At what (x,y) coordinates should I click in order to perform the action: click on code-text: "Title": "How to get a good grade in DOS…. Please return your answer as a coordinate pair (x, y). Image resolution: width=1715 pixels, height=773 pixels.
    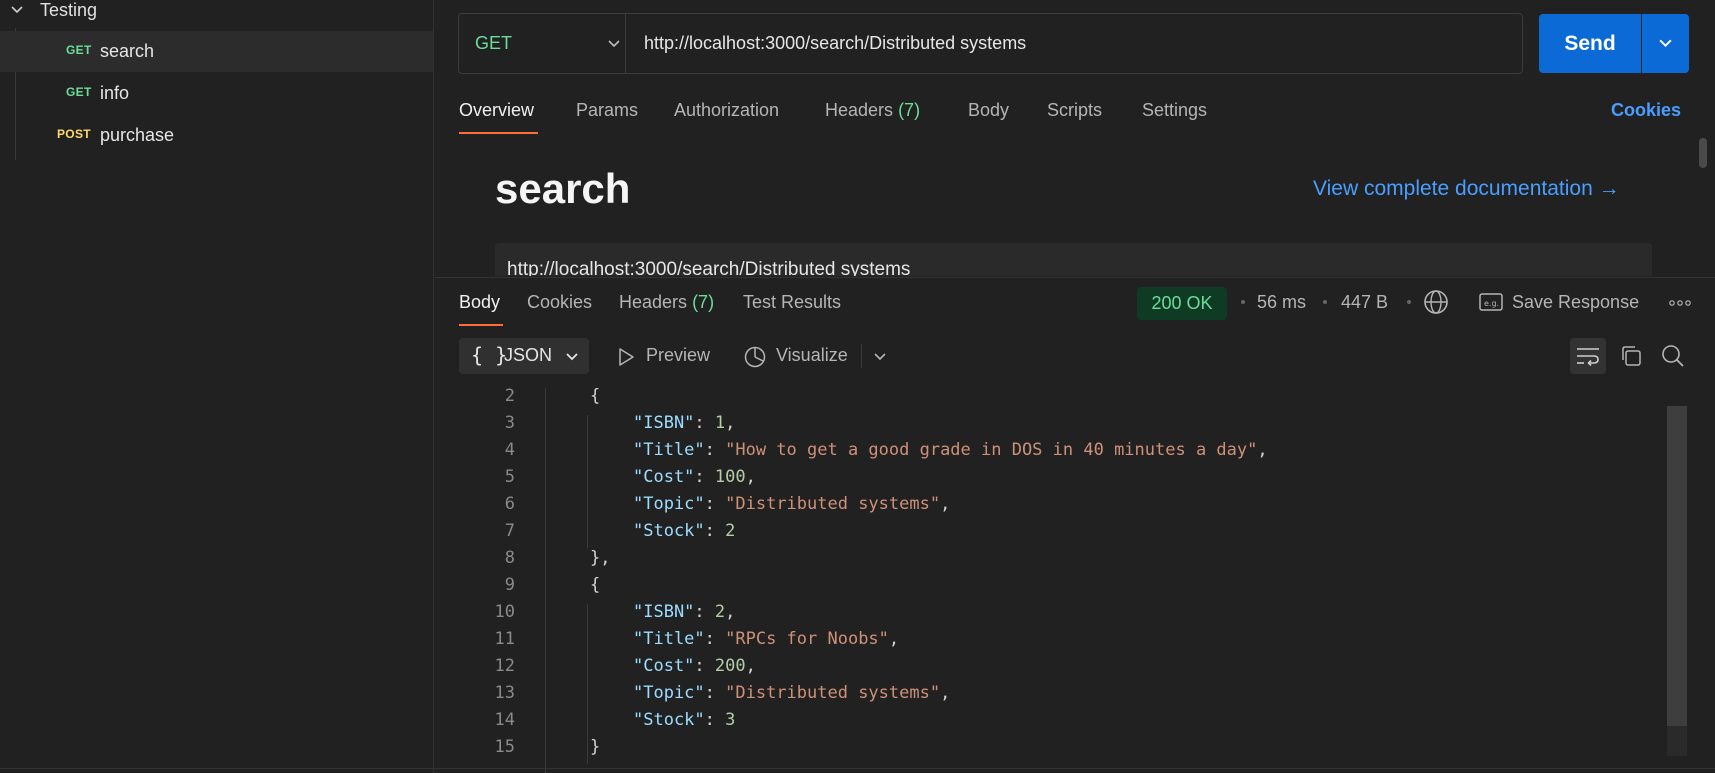
    Looking at the image, I should click on (950, 450).